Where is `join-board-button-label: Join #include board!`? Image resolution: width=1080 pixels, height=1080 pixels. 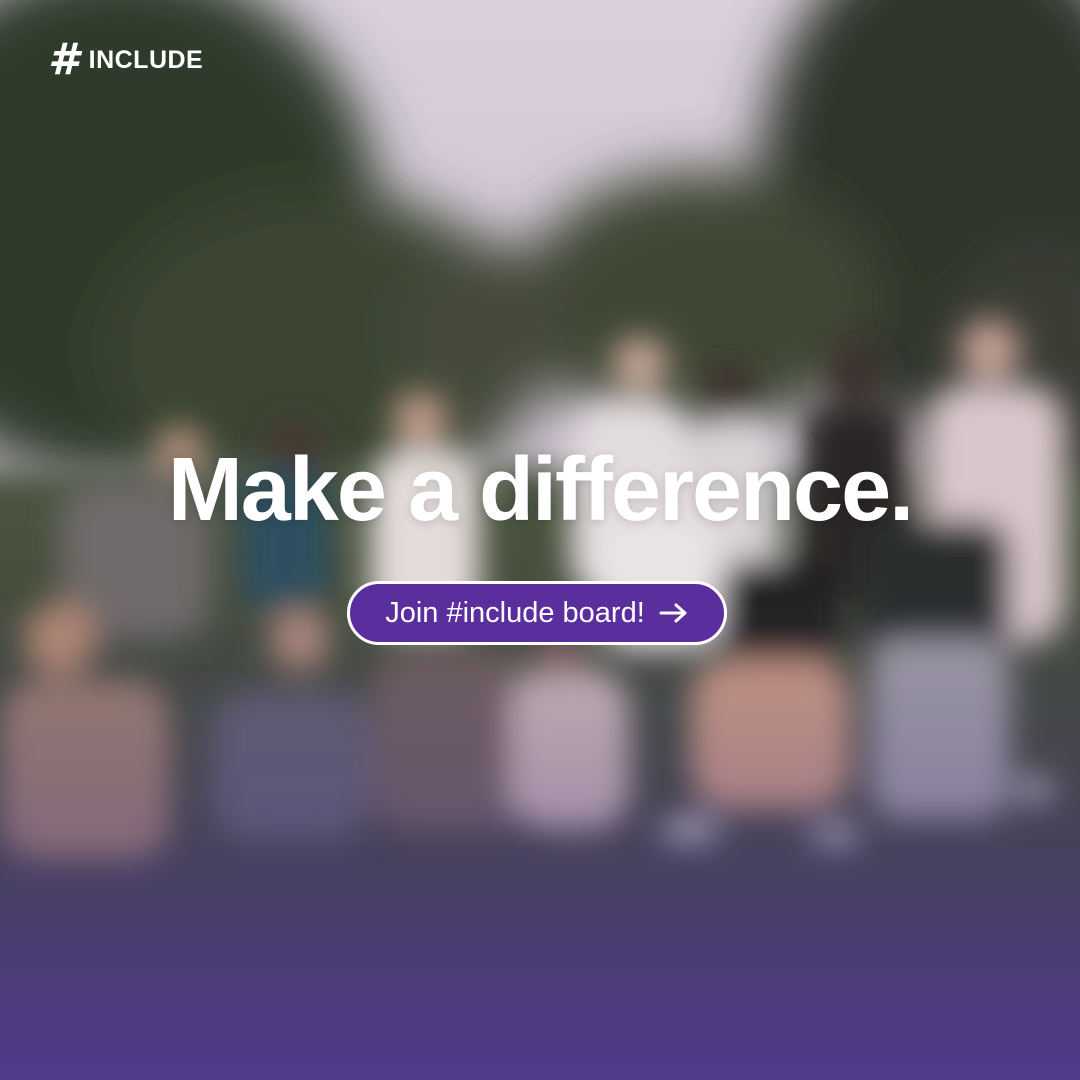
join-board-button-label: Join #include board! is located at coordinates (515, 612).